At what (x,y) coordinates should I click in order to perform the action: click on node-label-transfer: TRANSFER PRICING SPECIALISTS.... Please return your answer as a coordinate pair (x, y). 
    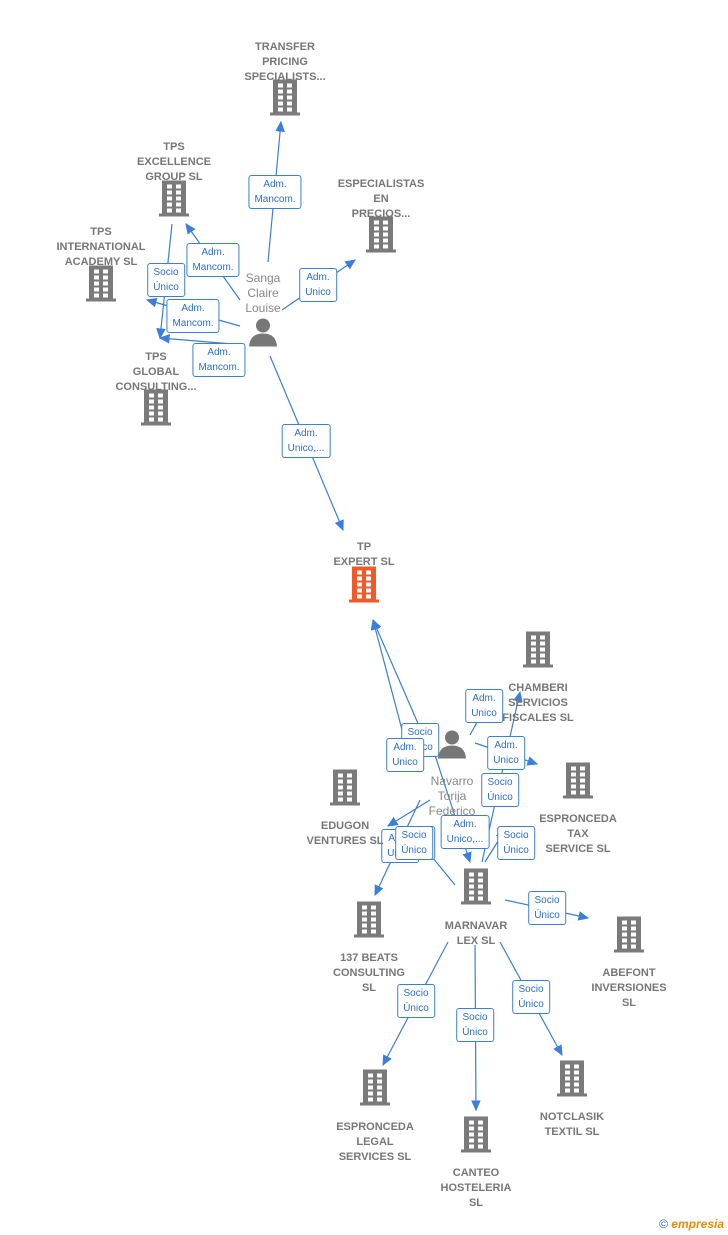
    Looking at the image, I should click on (284, 62).